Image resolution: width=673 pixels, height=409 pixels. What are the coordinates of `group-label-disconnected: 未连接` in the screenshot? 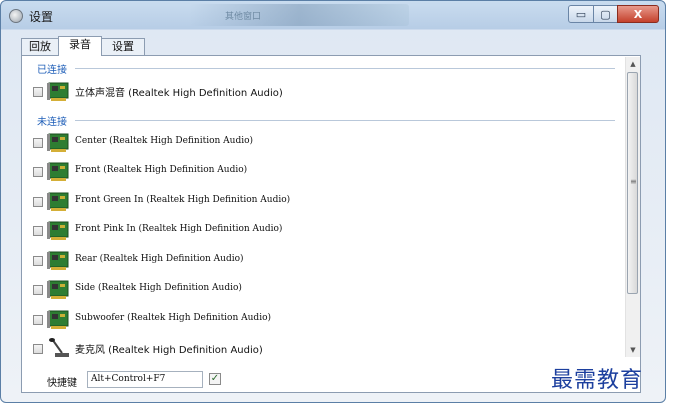 It's located at (52, 122).